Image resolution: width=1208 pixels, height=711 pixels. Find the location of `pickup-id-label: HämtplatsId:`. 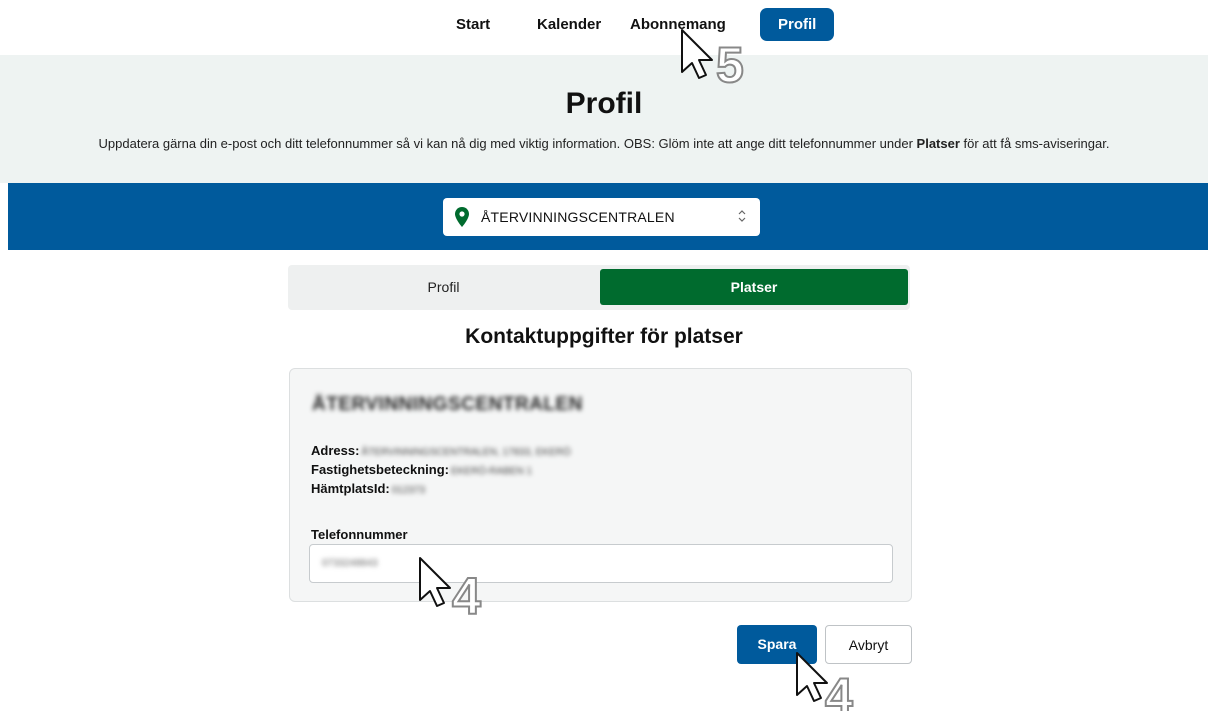

pickup-id-label: HämtplatsId: is located at coordinates (350, 488).